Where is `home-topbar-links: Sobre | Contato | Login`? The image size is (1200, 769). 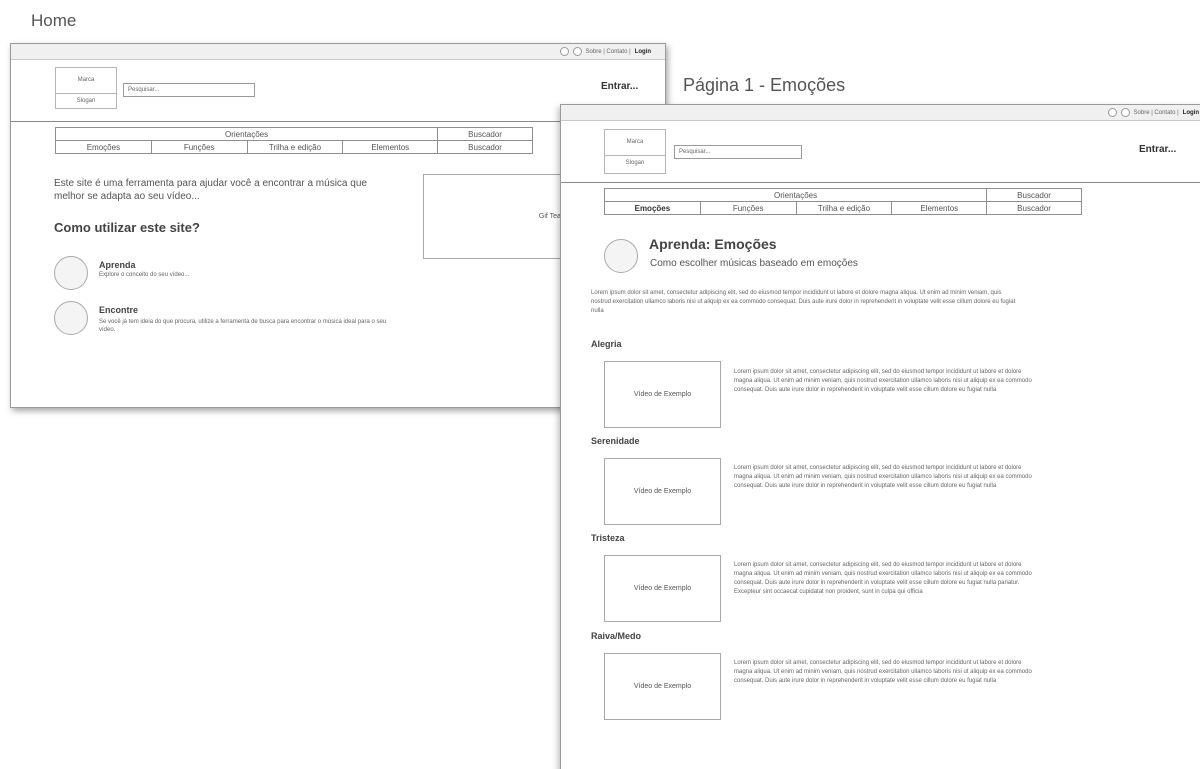 home-topbar-links: Sobre | Contato | Login is located at coordinates (605, 51).